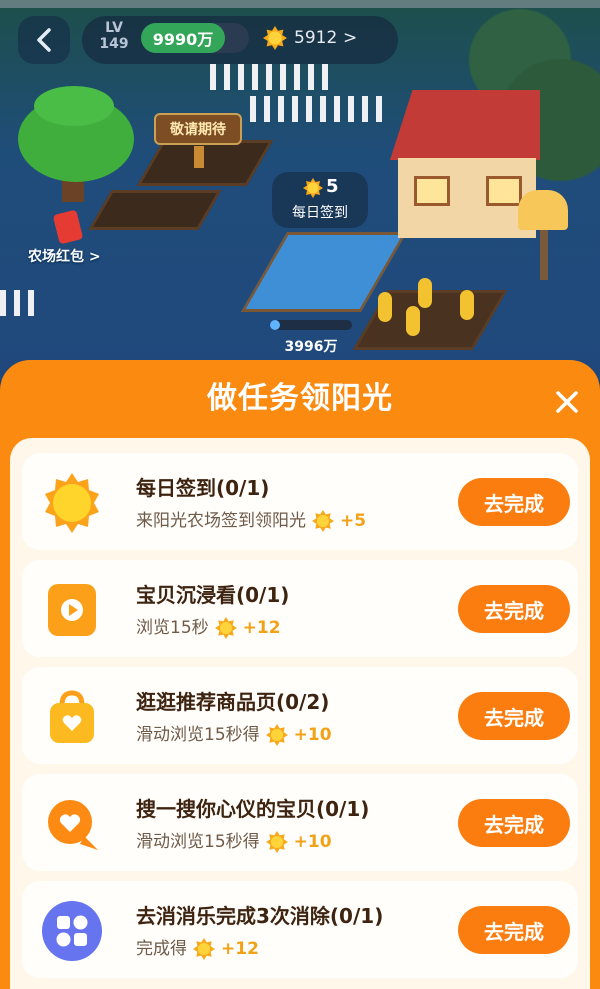  Describe the element at coordinates (332, 186) in the screenshot. I see `daily-checkin-count: 5` at that location.